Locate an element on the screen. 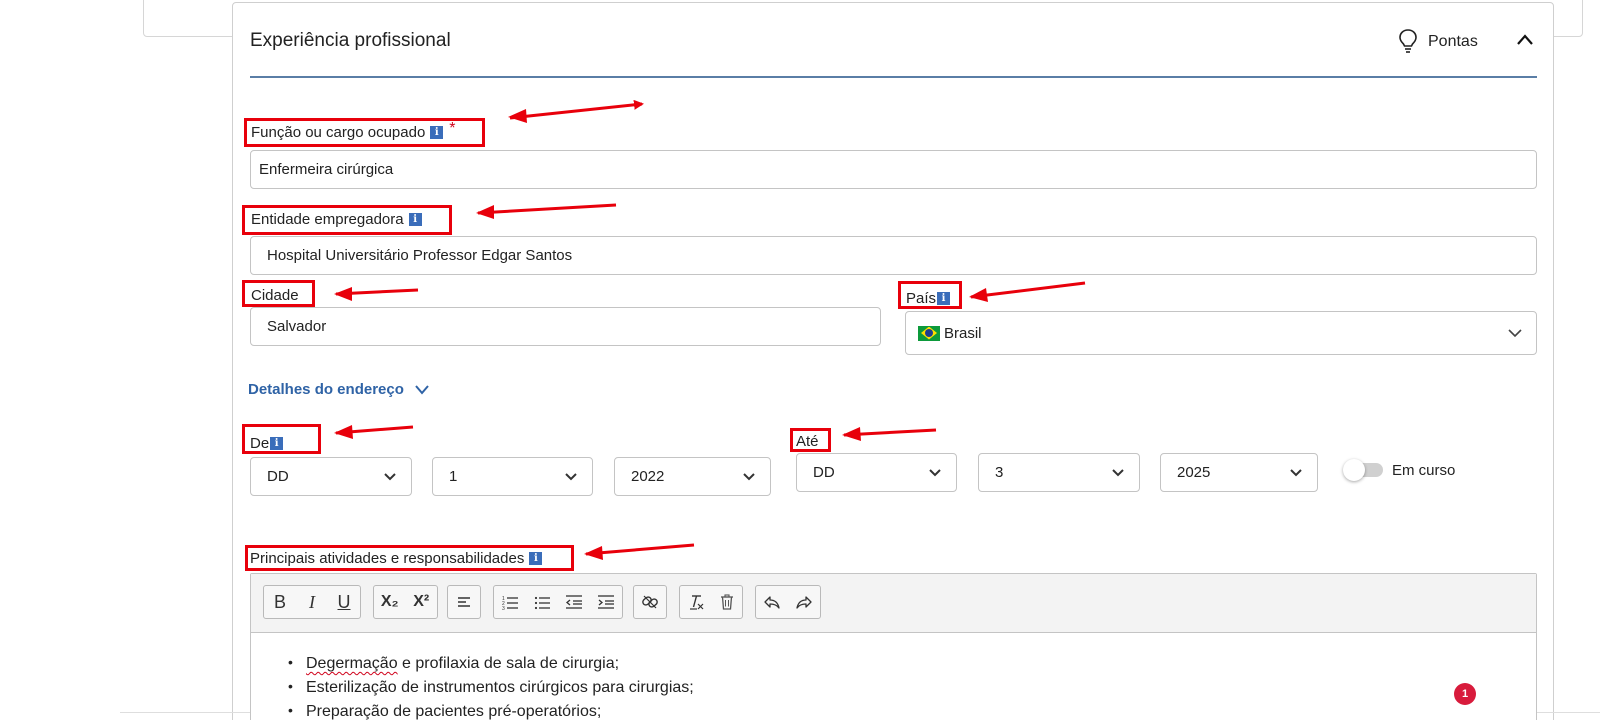 The width and height of the screenshot is (1600, 720). bullet-list-button is located at coordinates (542, 602).